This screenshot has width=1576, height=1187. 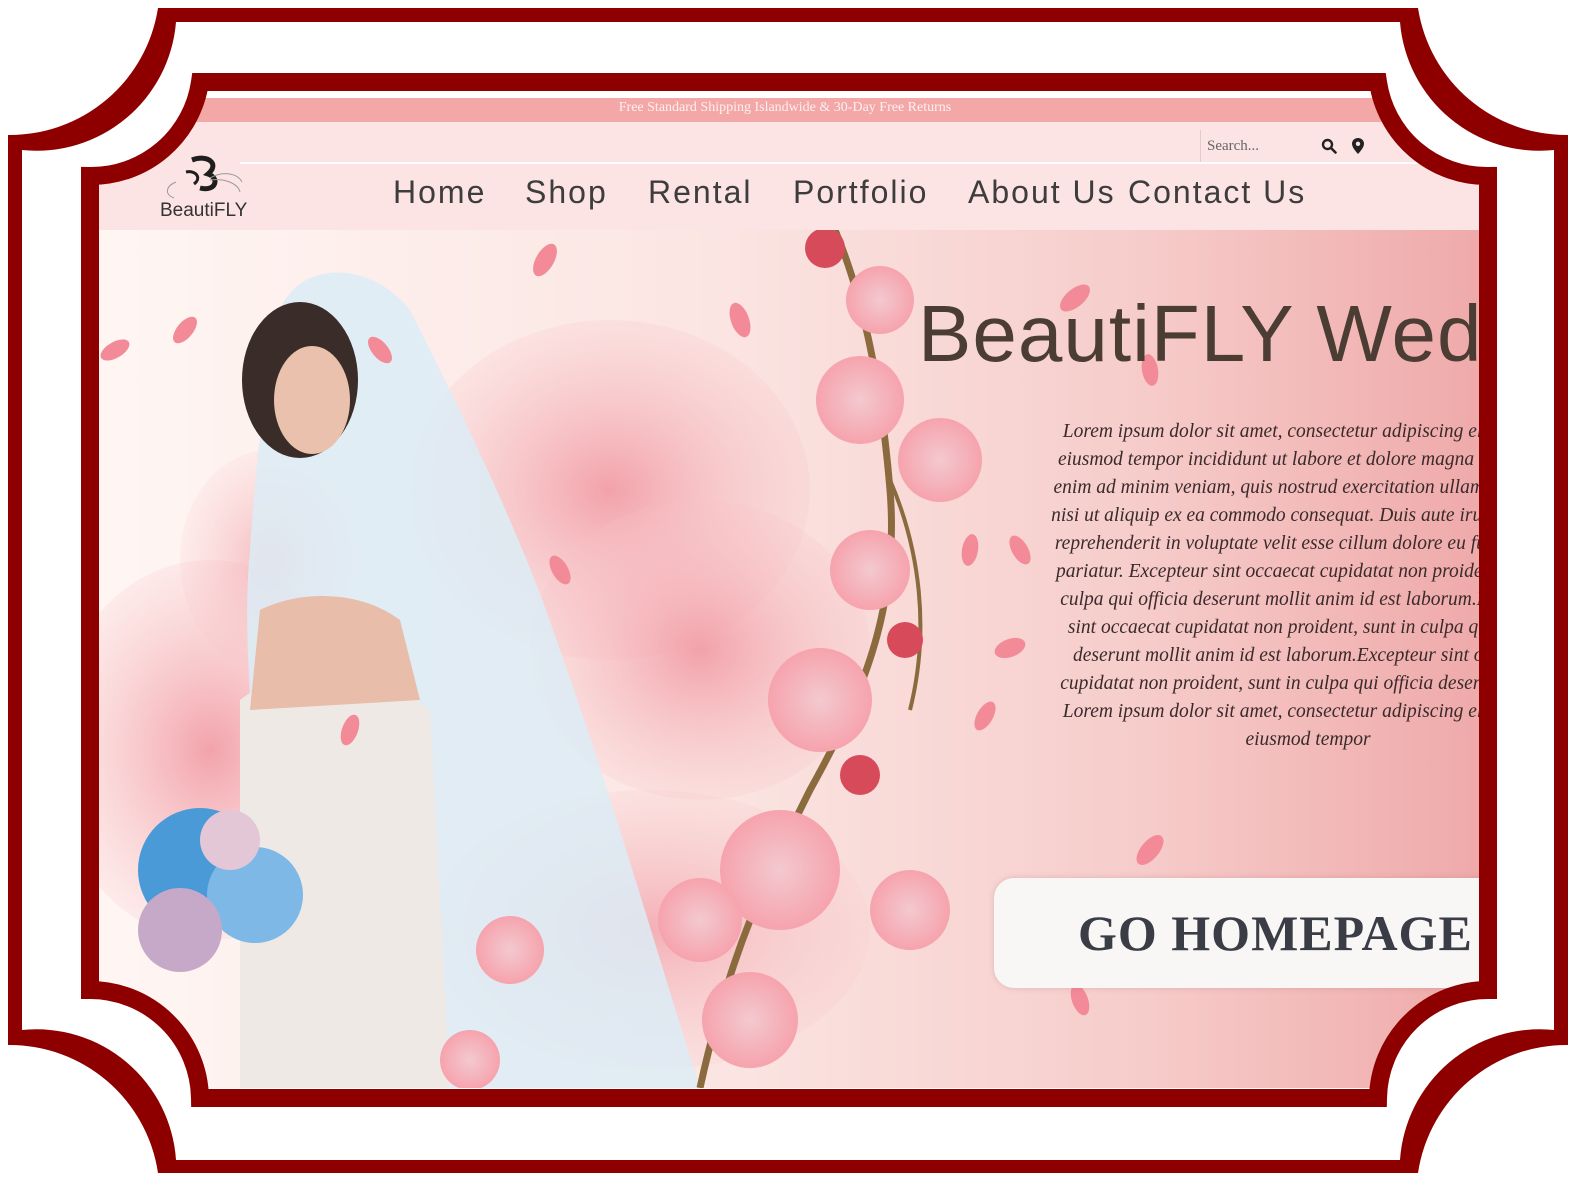 What do you see at coordinates (439, 192) in the screenshot?
I see `nav-home: Home` at bounding box center [439, 192].